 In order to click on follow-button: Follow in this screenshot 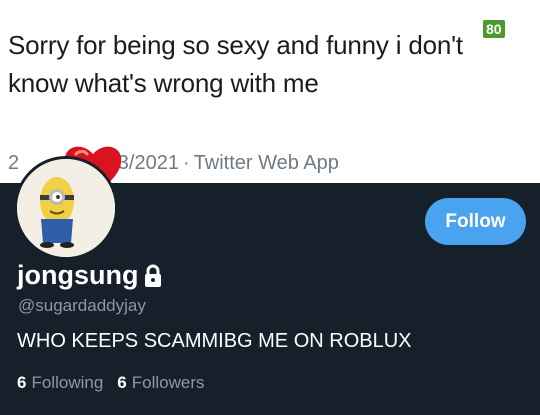, I will do `click(475, 221)`.